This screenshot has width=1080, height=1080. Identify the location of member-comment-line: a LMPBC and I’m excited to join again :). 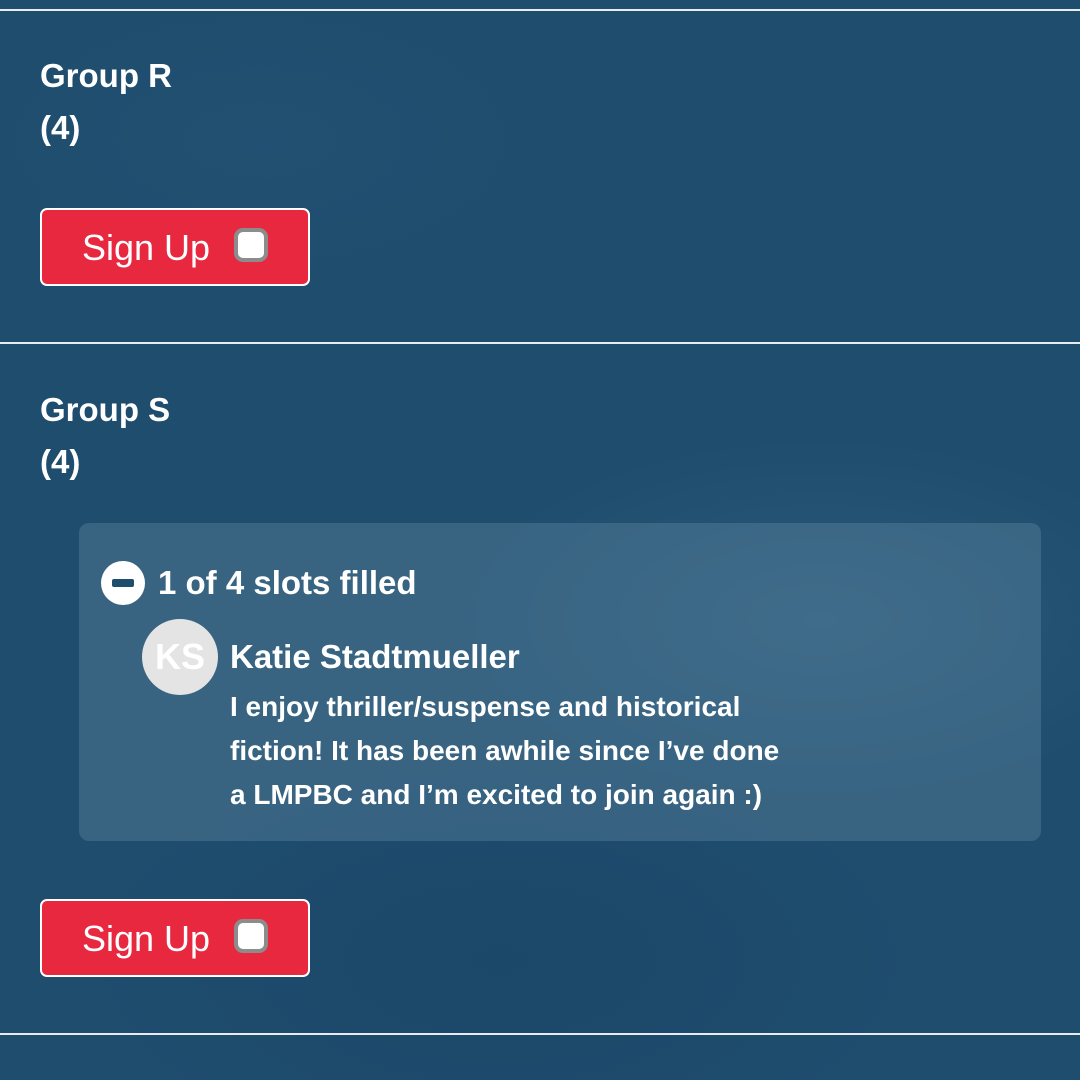
(496, 794).